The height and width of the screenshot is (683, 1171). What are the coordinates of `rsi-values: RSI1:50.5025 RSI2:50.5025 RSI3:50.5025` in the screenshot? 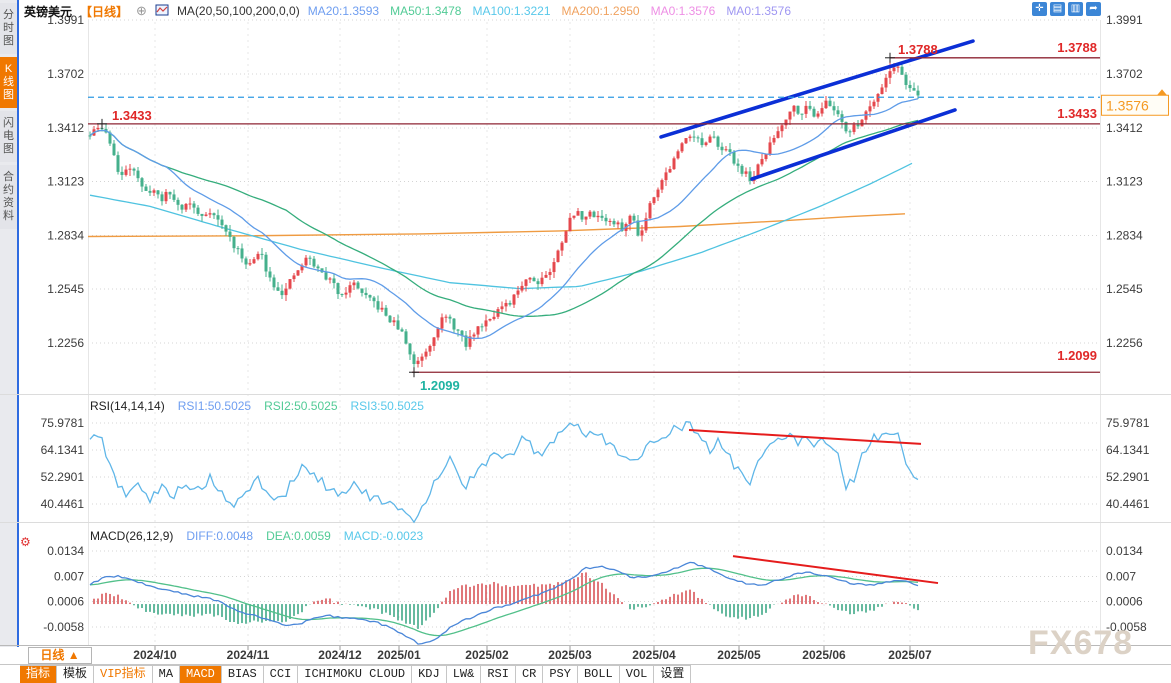 It's located at (301, 406).